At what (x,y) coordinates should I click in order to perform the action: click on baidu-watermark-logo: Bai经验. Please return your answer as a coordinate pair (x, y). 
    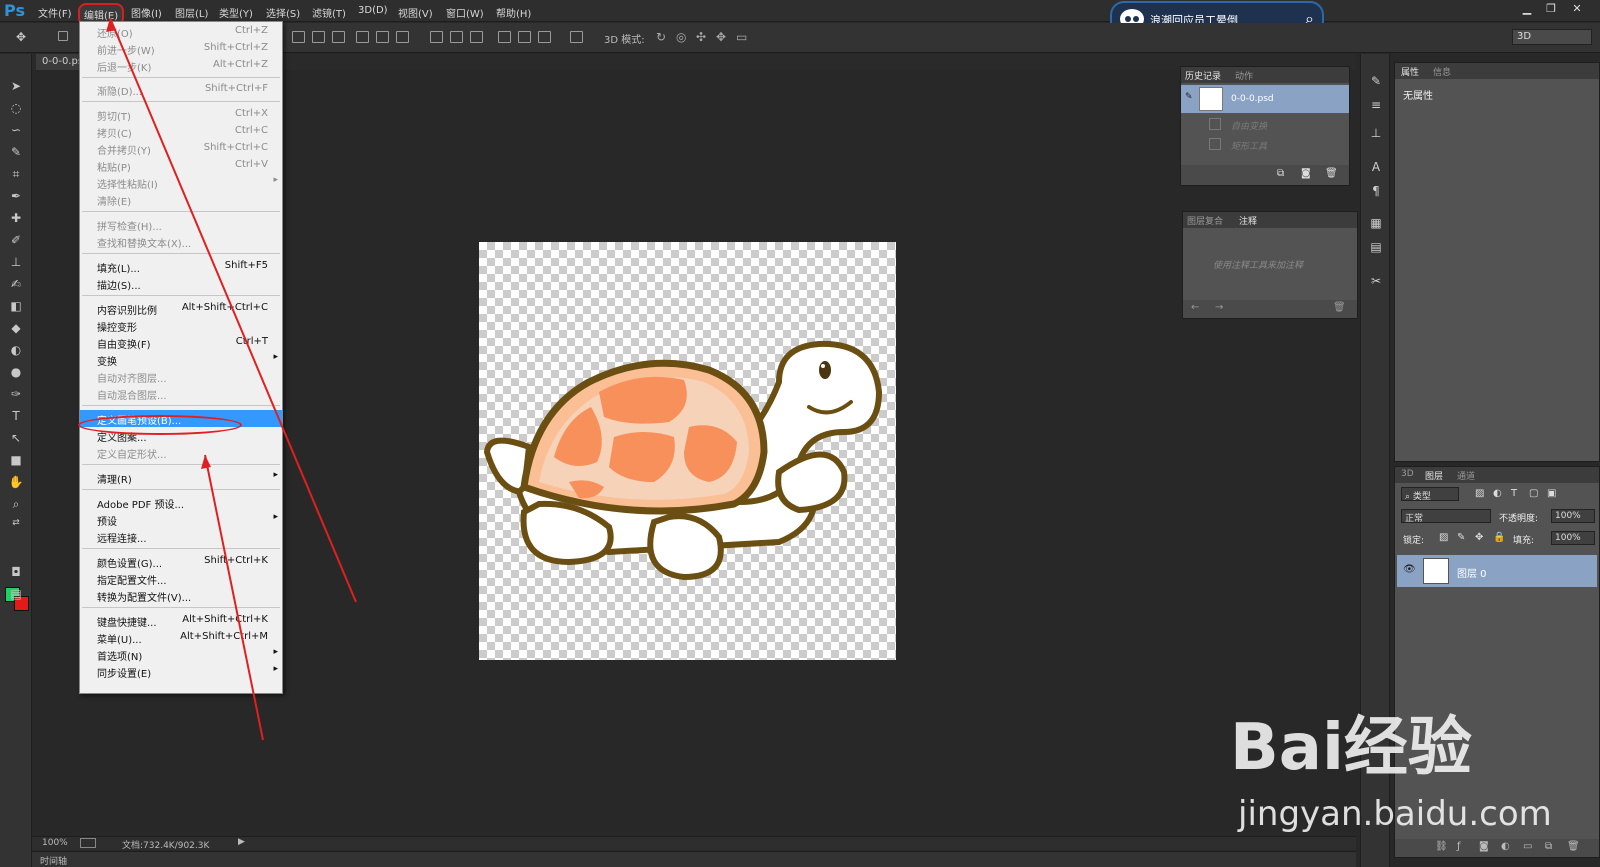
    Looking at the image, I should click on (1351, 748).